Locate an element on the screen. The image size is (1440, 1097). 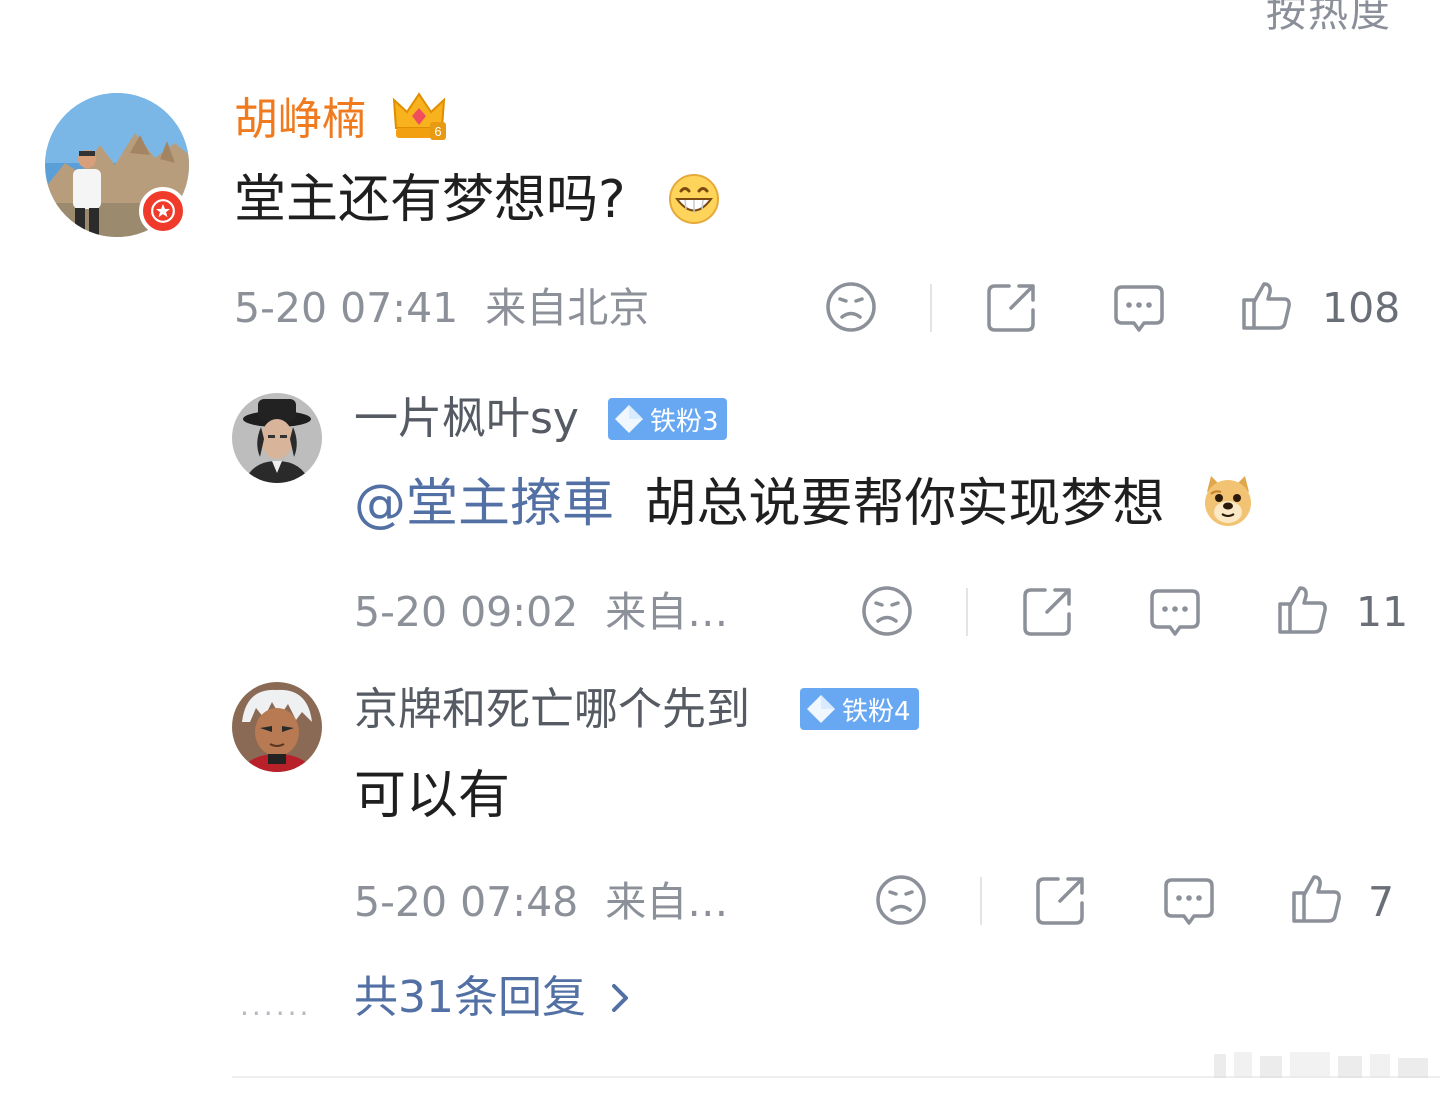
fan-badge-label: 铁粉3 is located at coordinates (684, 421).